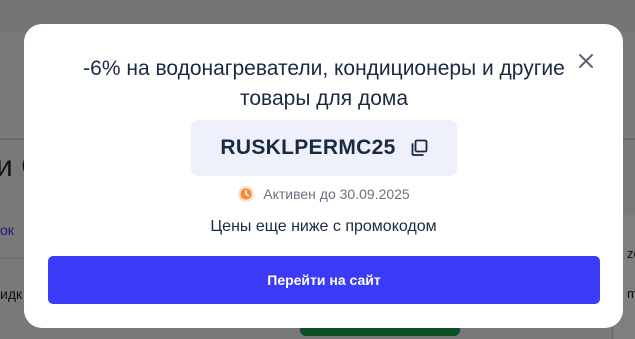 Image resolution: width=635 pixels, height=339 pixels. I want to click on close-button, so click(586, 63).